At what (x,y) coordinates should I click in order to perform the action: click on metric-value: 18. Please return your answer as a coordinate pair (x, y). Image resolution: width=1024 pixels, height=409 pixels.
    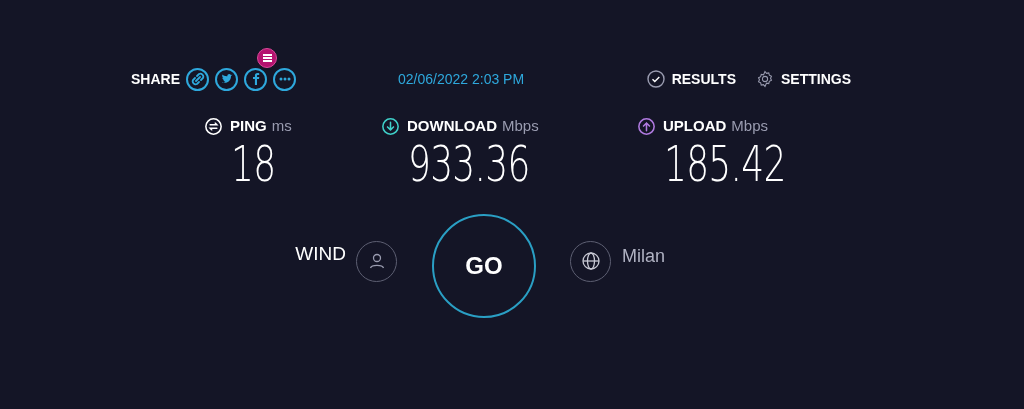
    Looking at the image, I should click on (253, 163).